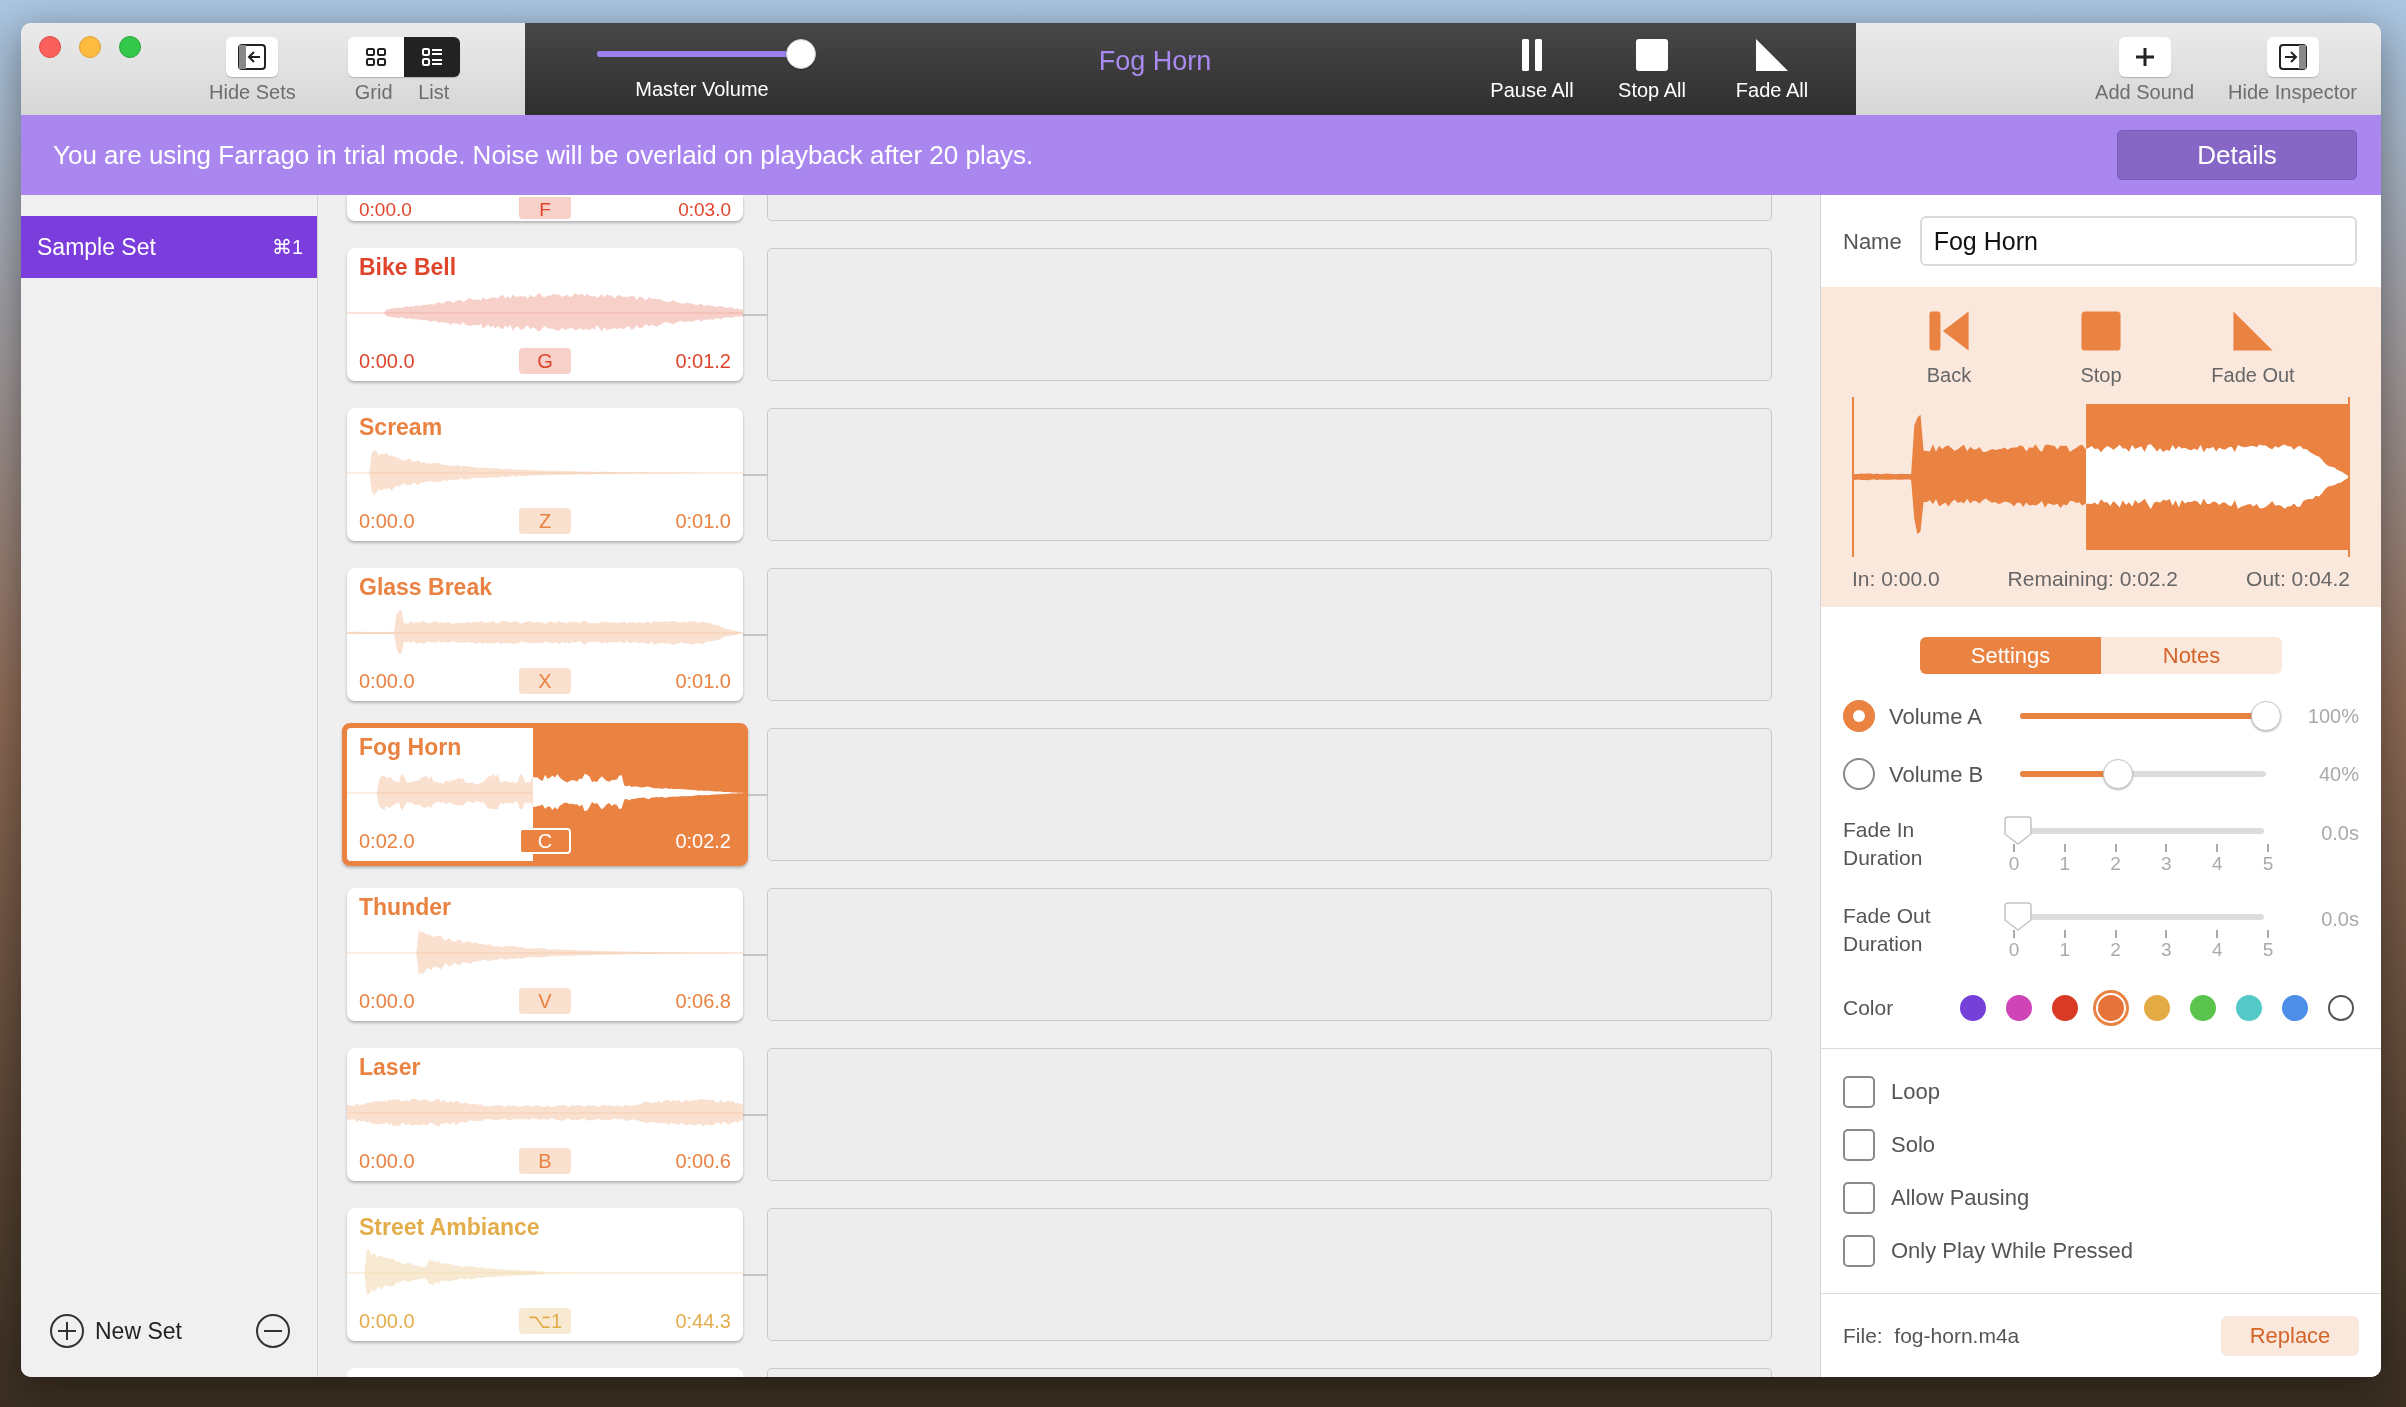  I want to click on list-icon, so click(431, 57).